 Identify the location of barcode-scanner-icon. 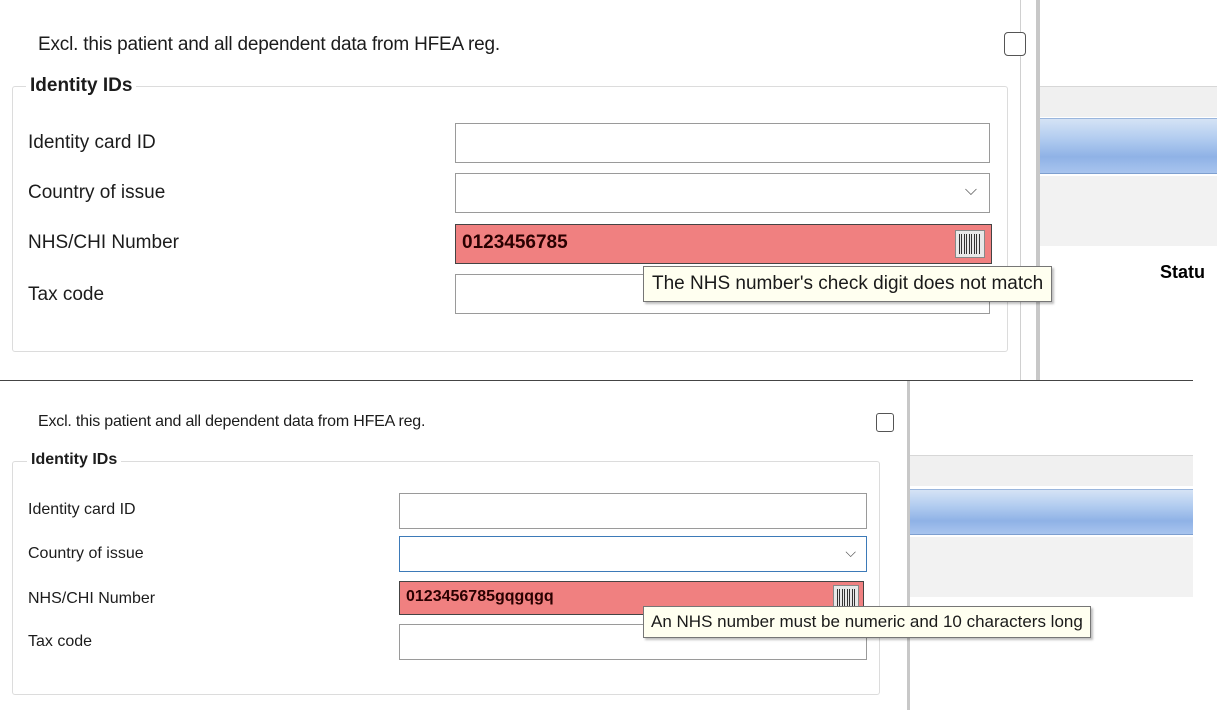
(970, 244).